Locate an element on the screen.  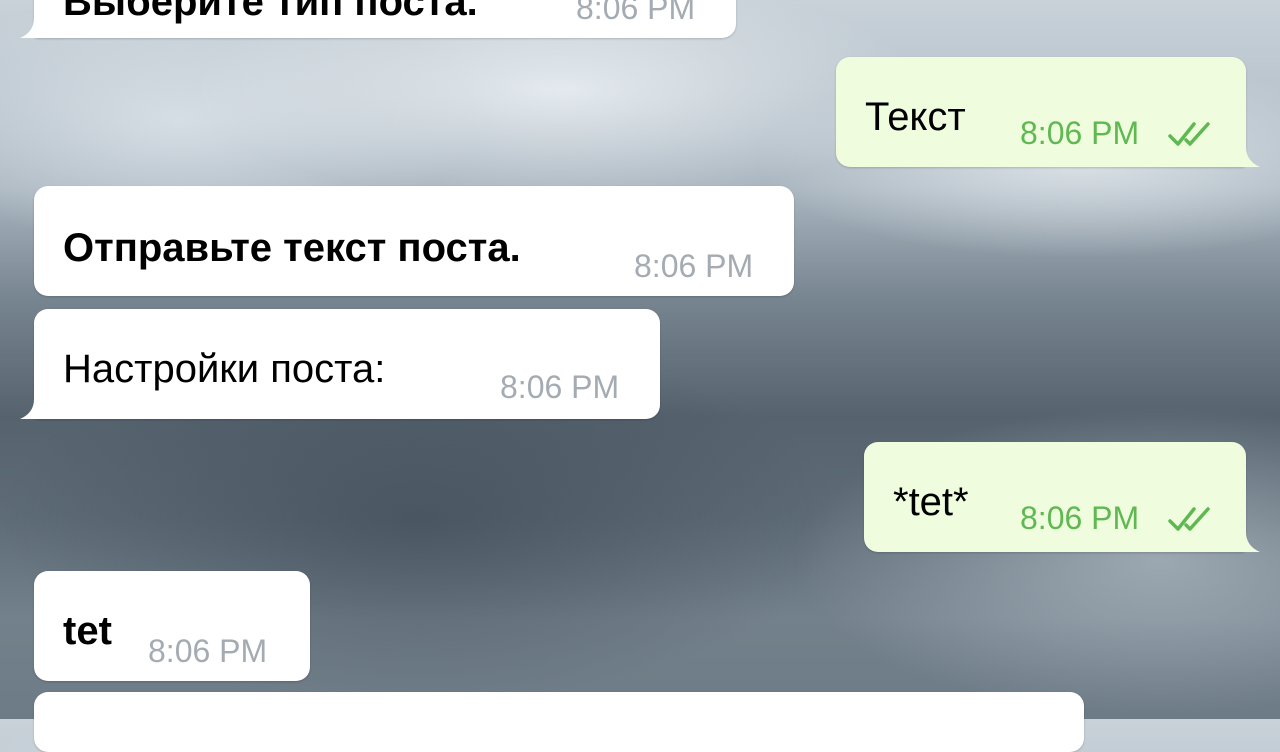
message-text: tet is located at coordinates (87, 631).